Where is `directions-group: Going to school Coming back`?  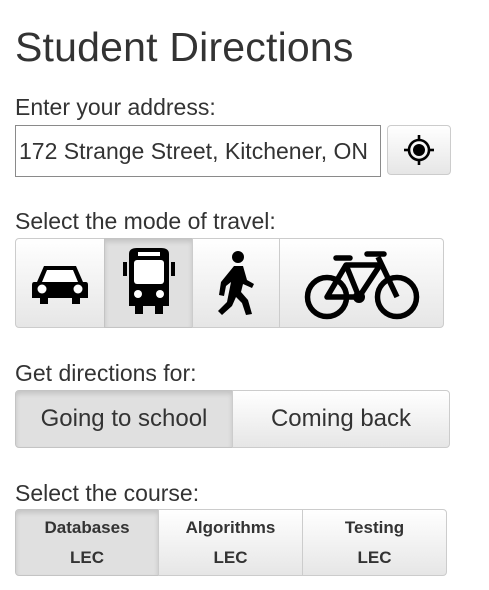 directions-group: Going to school Coming back is located at coordinates (232, 419).